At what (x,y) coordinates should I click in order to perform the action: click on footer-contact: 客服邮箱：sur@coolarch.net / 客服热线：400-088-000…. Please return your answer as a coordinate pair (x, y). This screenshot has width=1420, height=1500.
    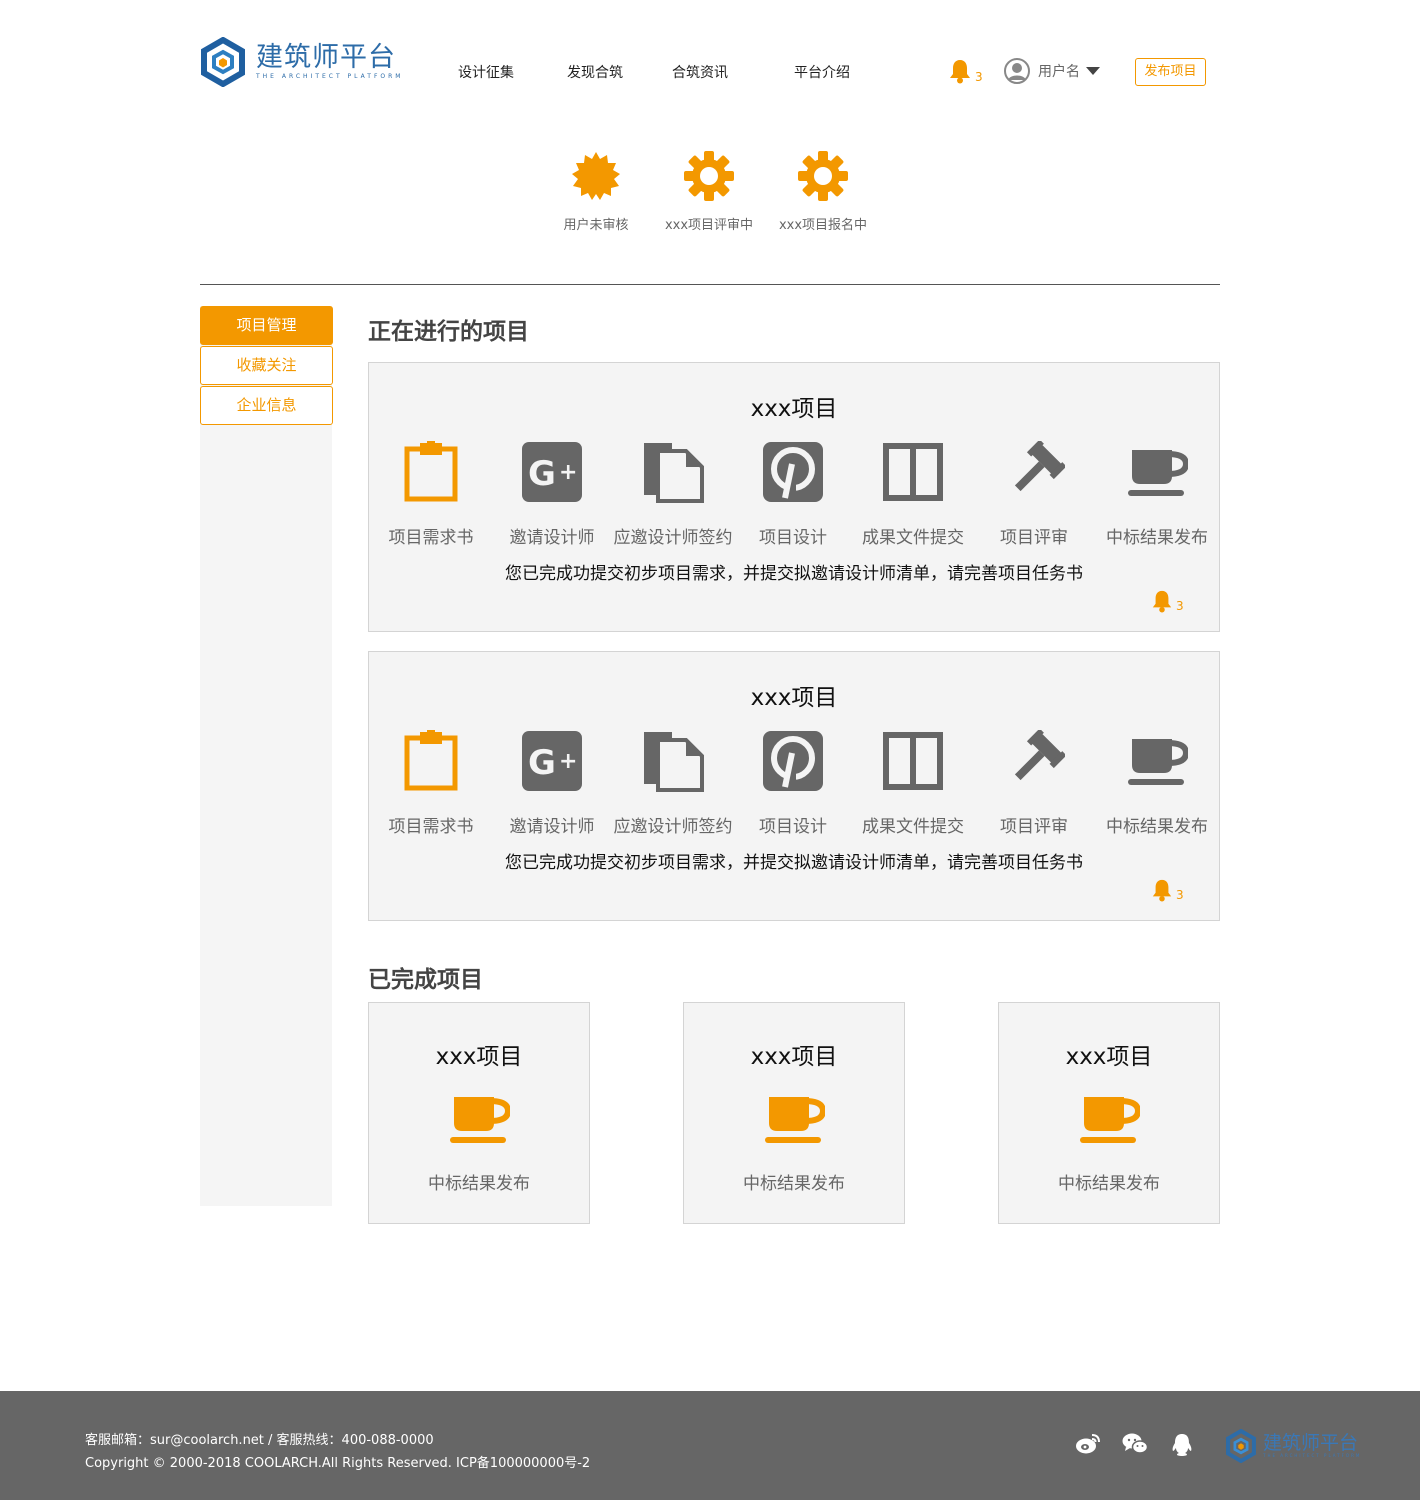
    Looking at the image, I should click on (259, 1440).